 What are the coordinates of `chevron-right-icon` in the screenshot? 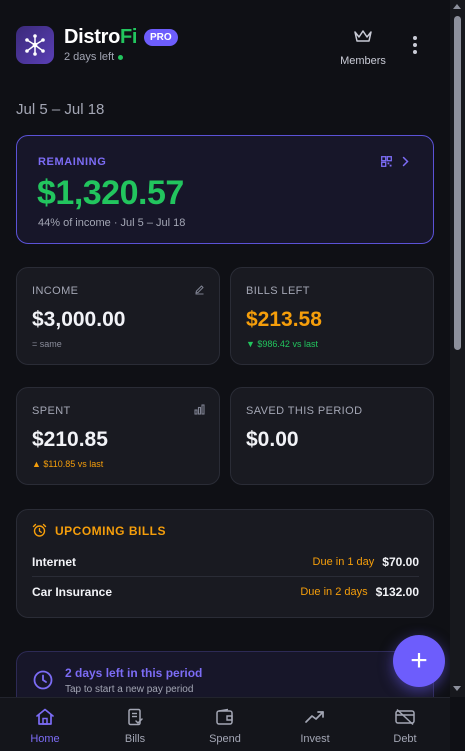 It's located at (405, 161).